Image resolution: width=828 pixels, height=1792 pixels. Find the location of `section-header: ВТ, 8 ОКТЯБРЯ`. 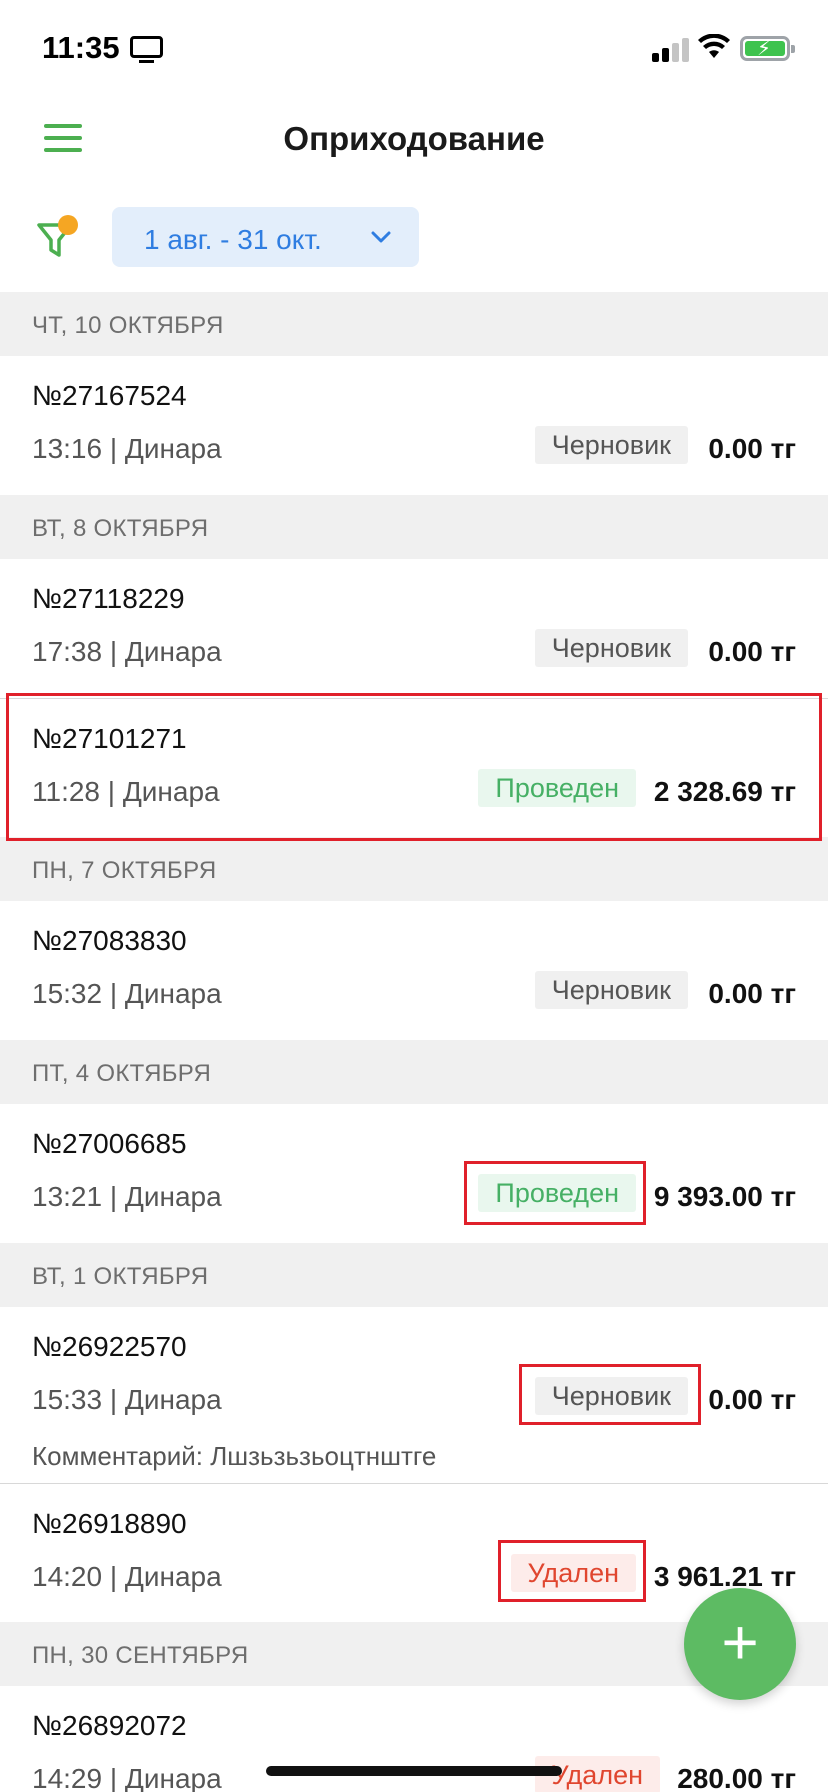

section-header: ВТ, 8 ОКТЯБРЯ is located at coordinates (414, 527).